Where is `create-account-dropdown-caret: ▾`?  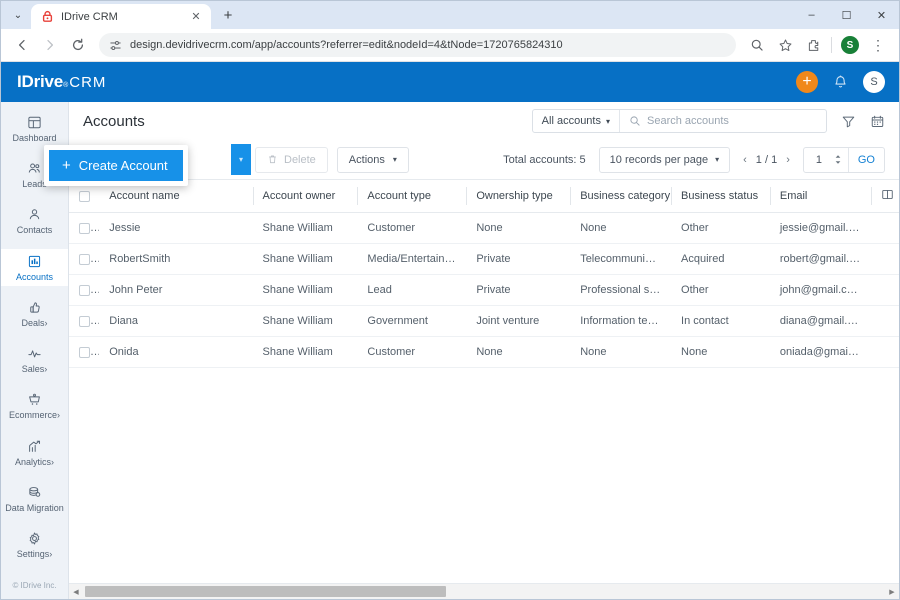 create-account-dropdown-caret: ▾ is located at coordinates (241, 159).